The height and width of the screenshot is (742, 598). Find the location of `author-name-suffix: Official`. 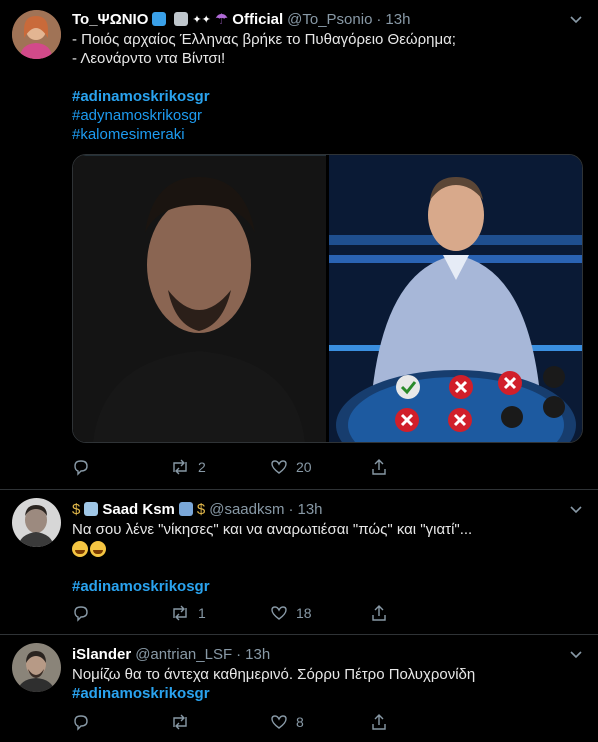

author-name-suffix: Official is located at coordinates (257, 19).